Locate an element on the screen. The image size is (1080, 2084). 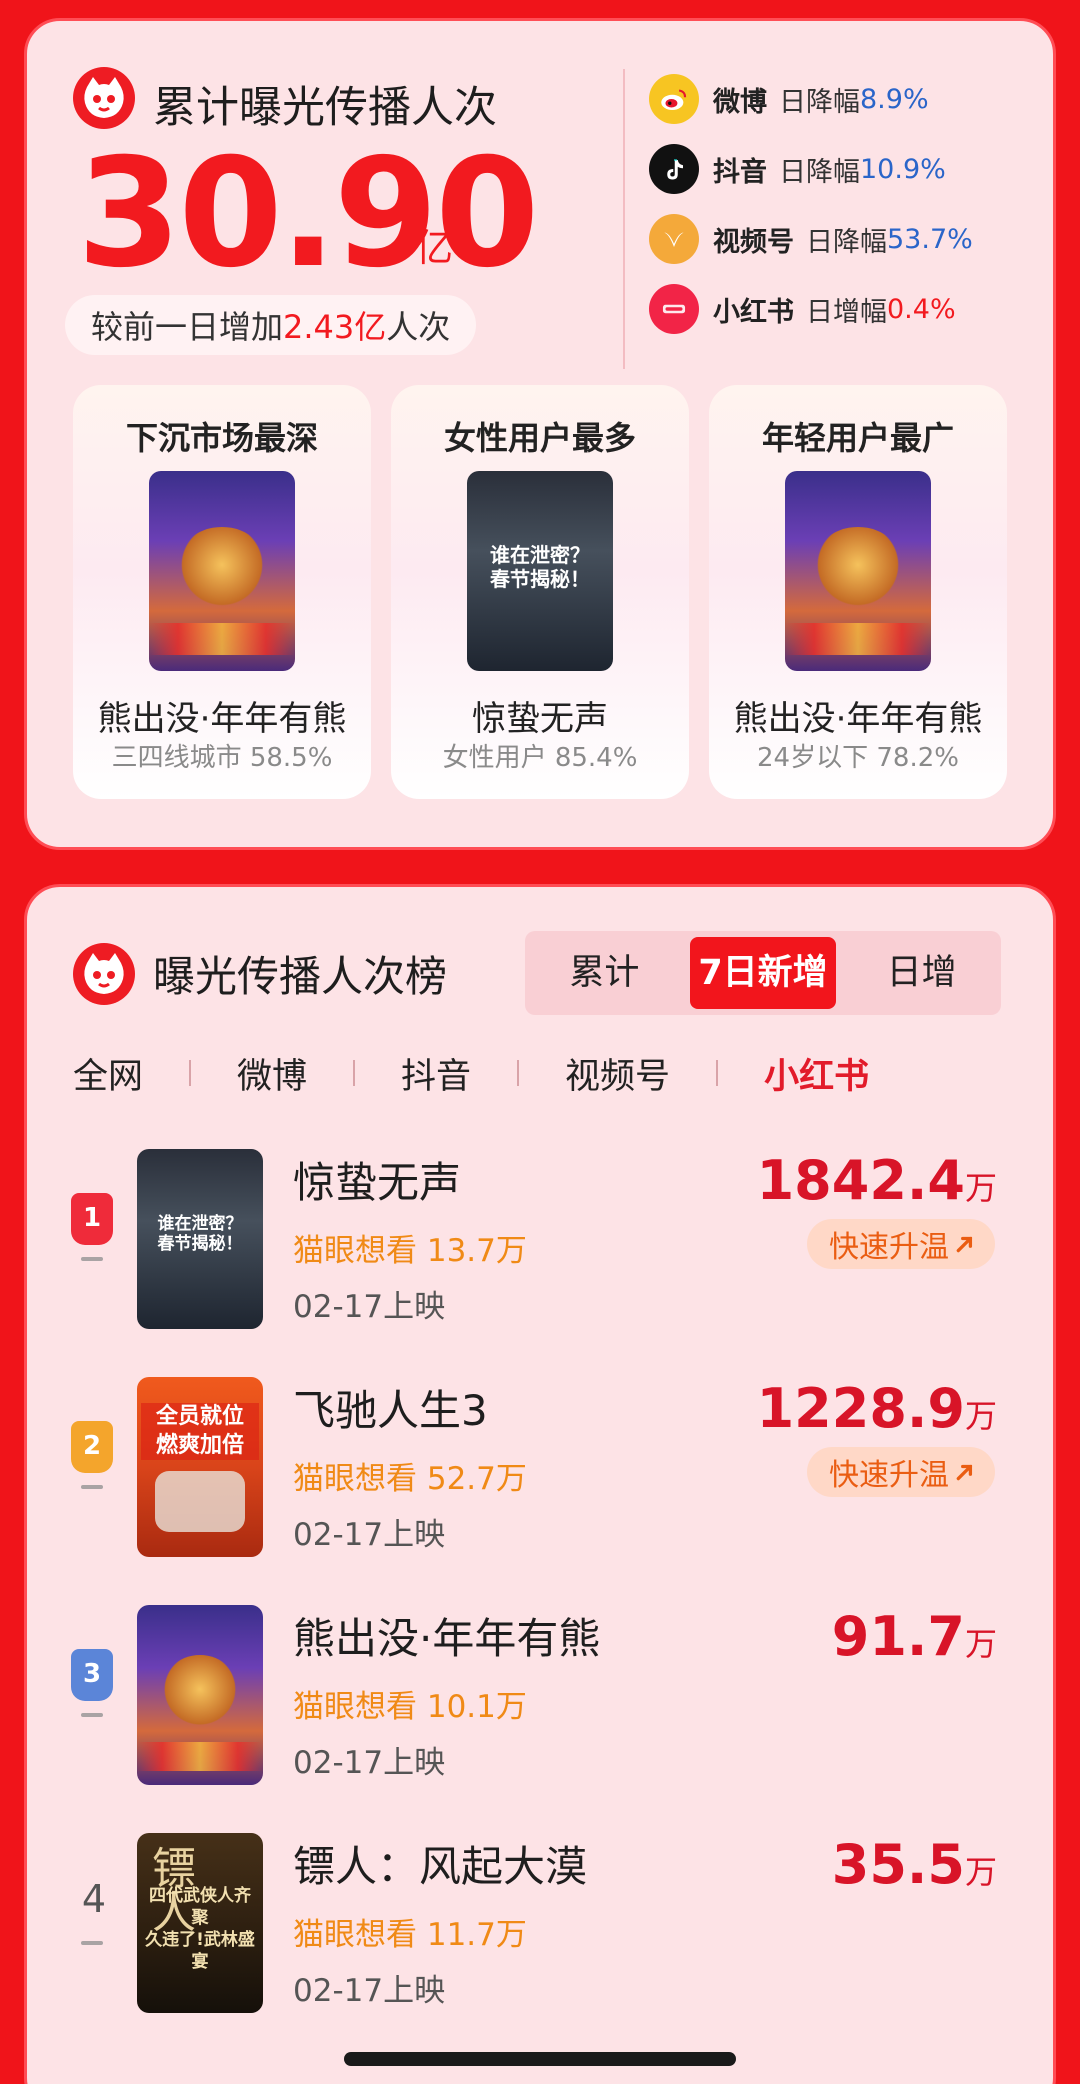
summary-title: 累计曝光传播人次 is located at coordinates (325, 108).